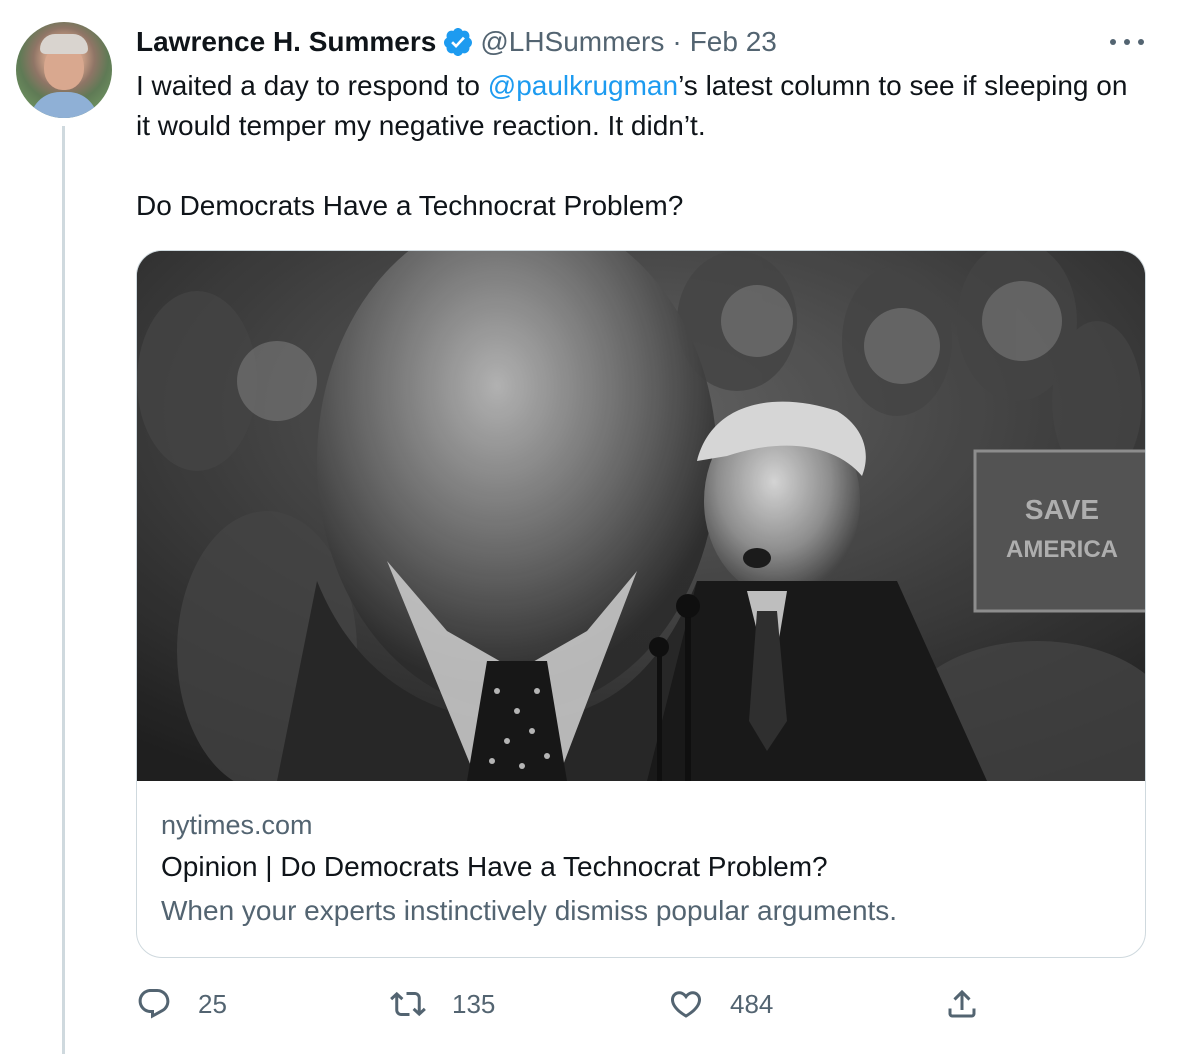 This screenshot has height=1054, width=1184. I want to click on reply-icon, so click(154, 1004).